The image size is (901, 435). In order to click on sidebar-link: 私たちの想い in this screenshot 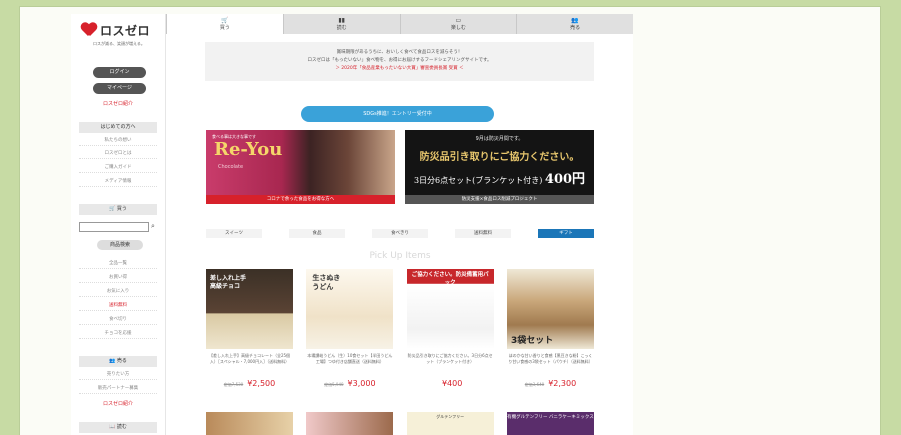, I will do `click(118, 141)`.